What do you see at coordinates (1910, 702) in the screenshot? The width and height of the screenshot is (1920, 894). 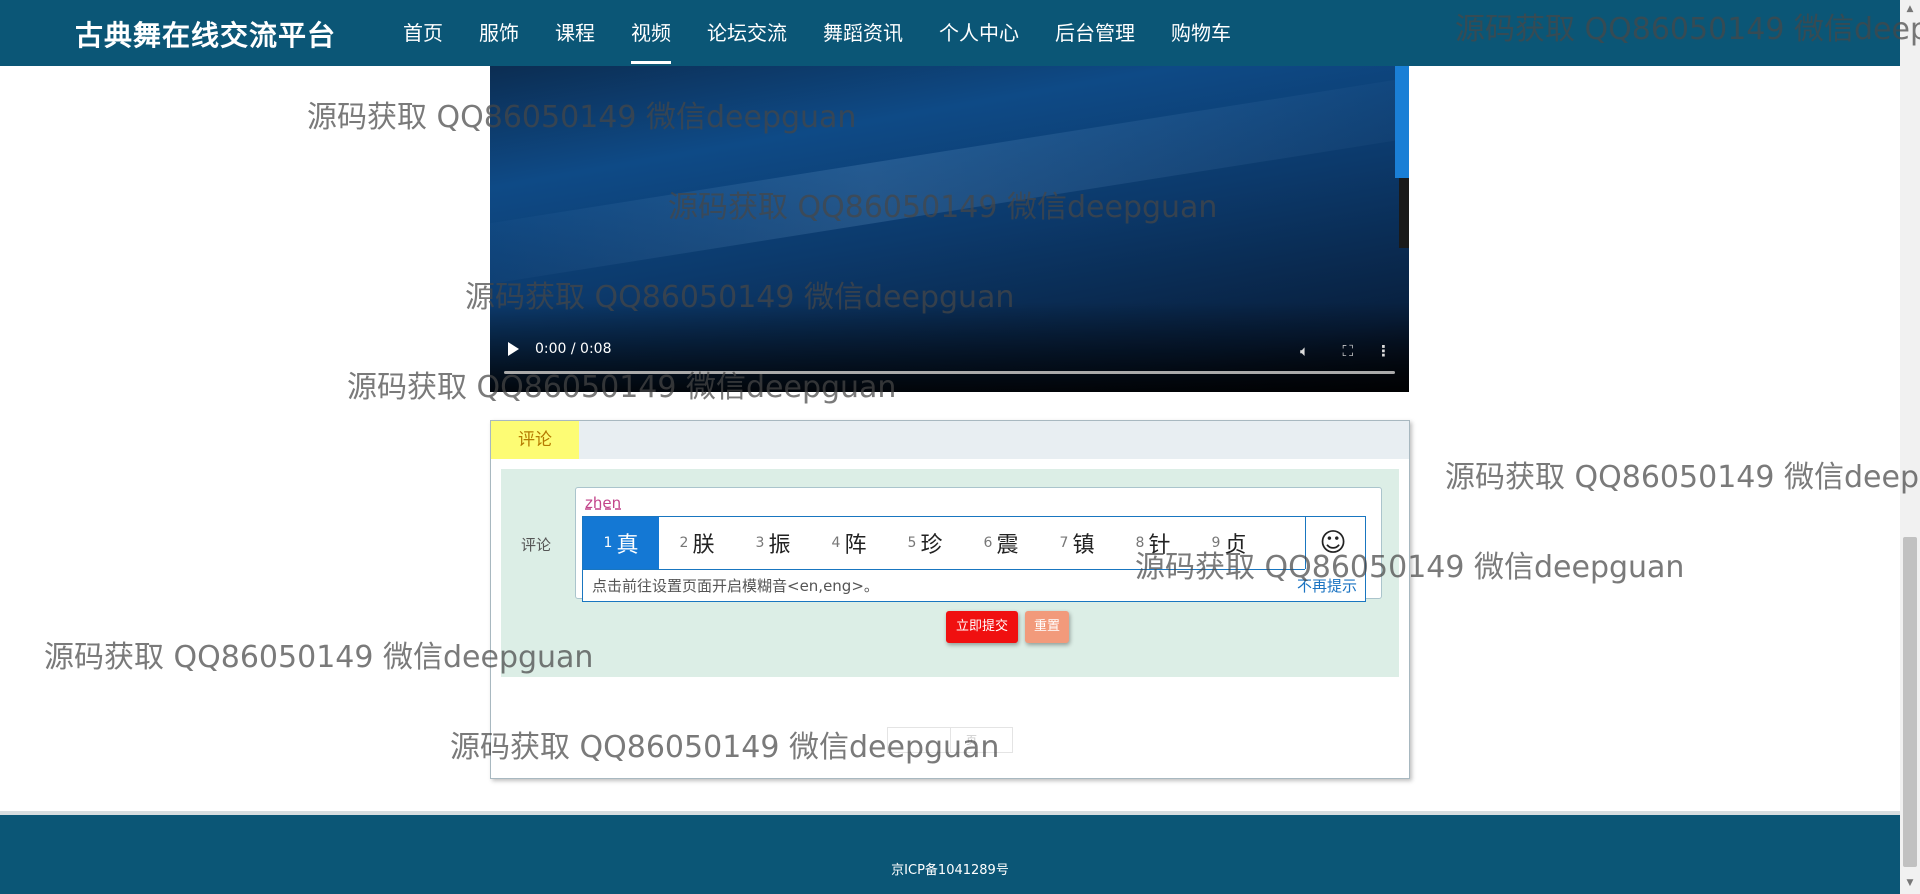 I see `scroll-thumb` at bounding box center [1910, 702].